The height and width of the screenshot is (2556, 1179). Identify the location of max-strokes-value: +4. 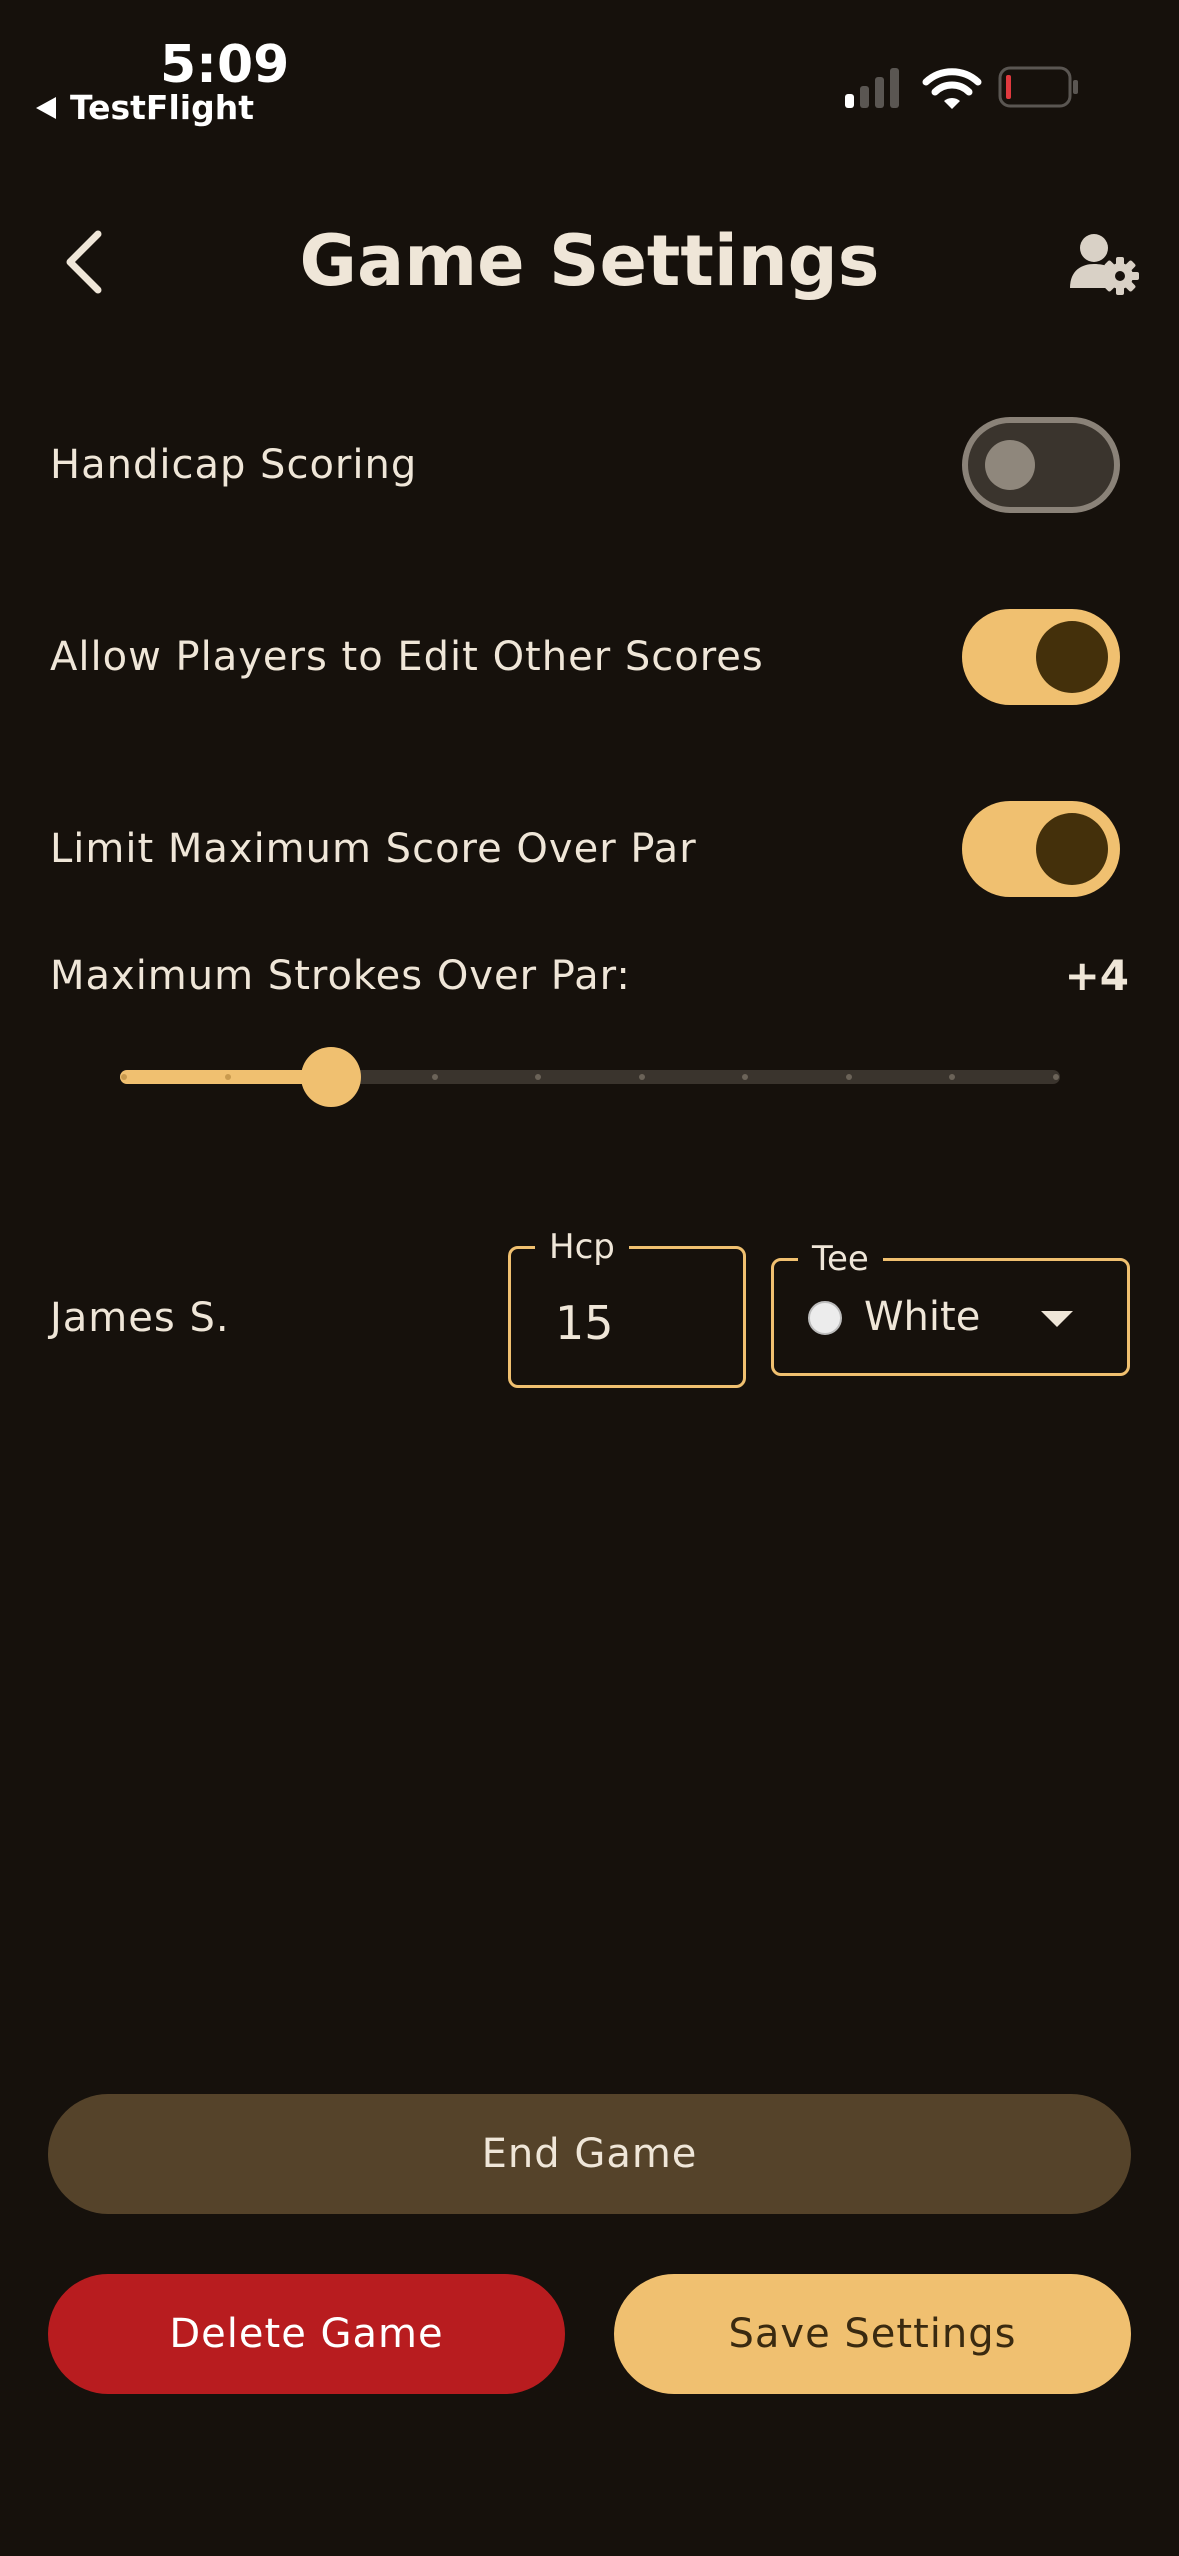
(1096, 975).